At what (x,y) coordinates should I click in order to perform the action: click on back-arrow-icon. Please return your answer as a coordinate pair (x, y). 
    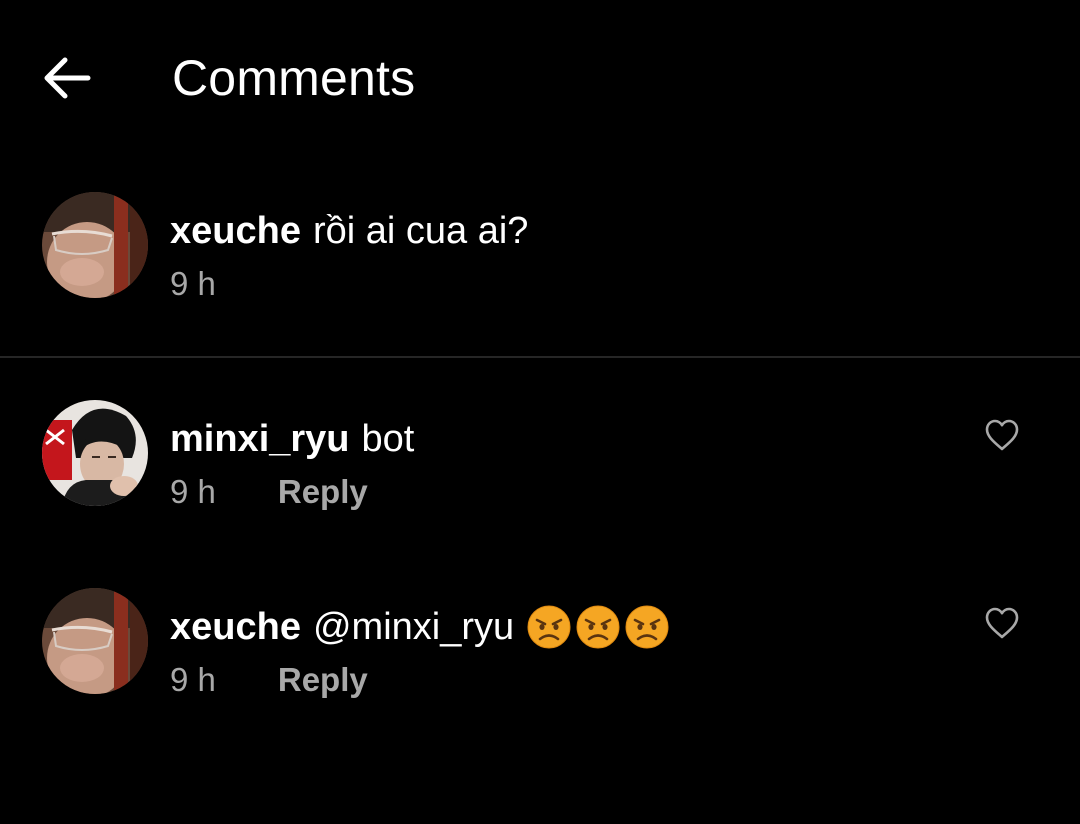
    Looking at the image, I should click on (67, 78).